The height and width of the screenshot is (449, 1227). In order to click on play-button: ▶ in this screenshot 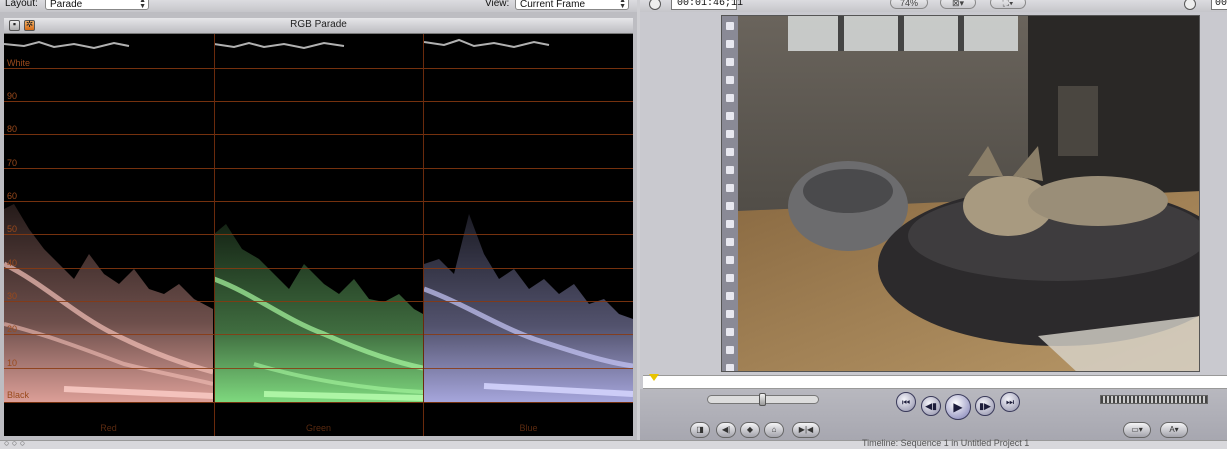, I will do `click(958, 407)`.